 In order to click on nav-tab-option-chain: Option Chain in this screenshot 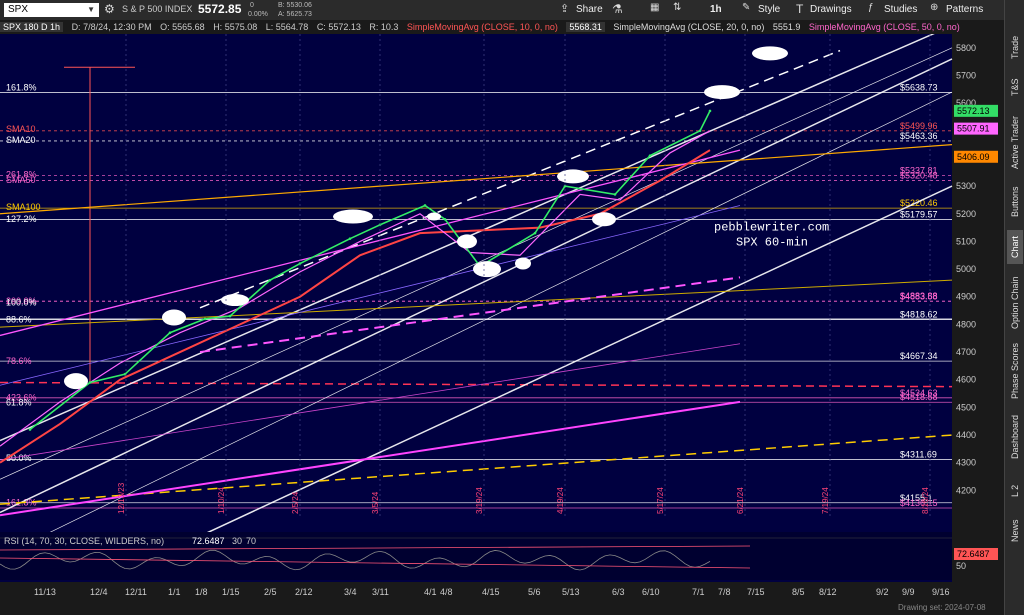, I will do `click(1015, 303)`.